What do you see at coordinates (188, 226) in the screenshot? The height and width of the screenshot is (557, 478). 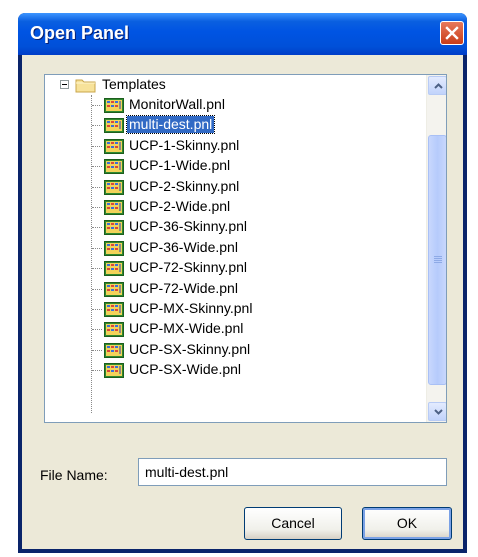 I see `tree-item-label: UCP-36-Skinny.pnl` at bounding box center [188, 226].